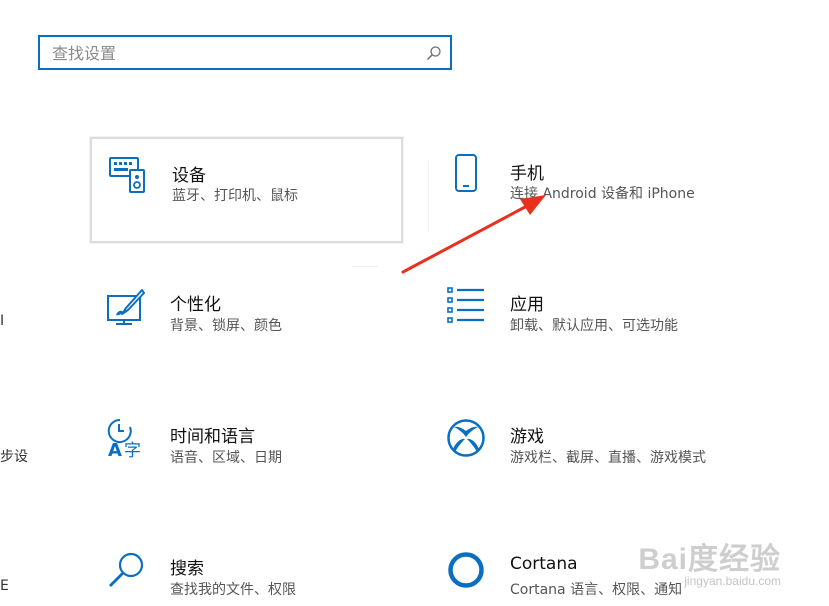 The image size is (829, 606). What do you see at coordinates (187, 569) in the screenshot?
I see `tile-title: 搜索` at bounding box center [187, 569].